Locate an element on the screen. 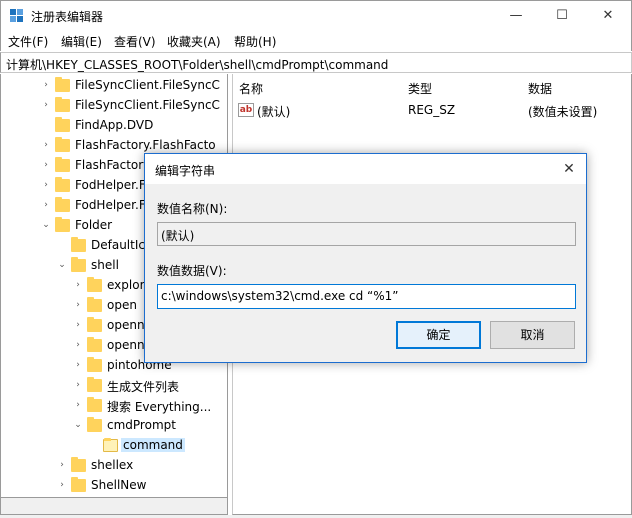 This screenshot has height=518, width=632. value-data: (数值未设置) is located at coordinates (563, 112).